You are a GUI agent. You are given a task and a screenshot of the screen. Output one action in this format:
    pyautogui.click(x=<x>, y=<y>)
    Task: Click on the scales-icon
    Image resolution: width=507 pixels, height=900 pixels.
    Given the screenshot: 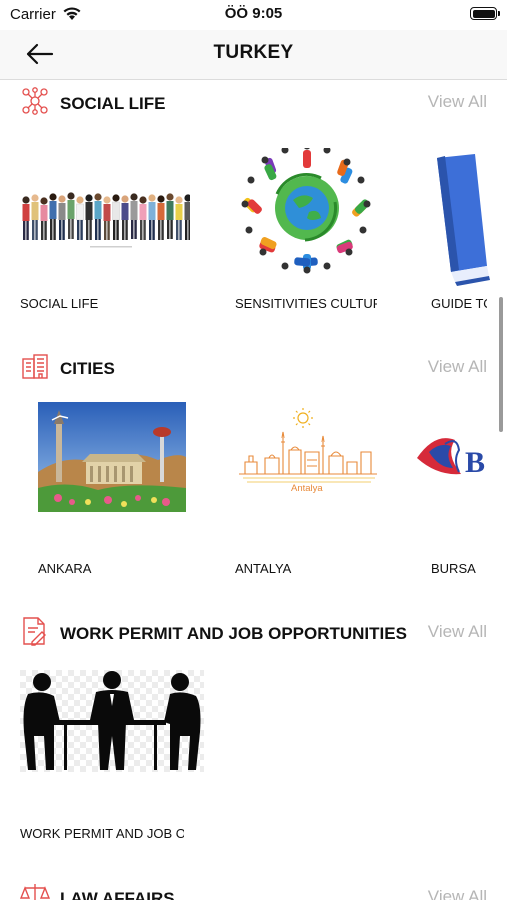 What is the action you would take?
    pyautogui.click(x=35, y=892)
    